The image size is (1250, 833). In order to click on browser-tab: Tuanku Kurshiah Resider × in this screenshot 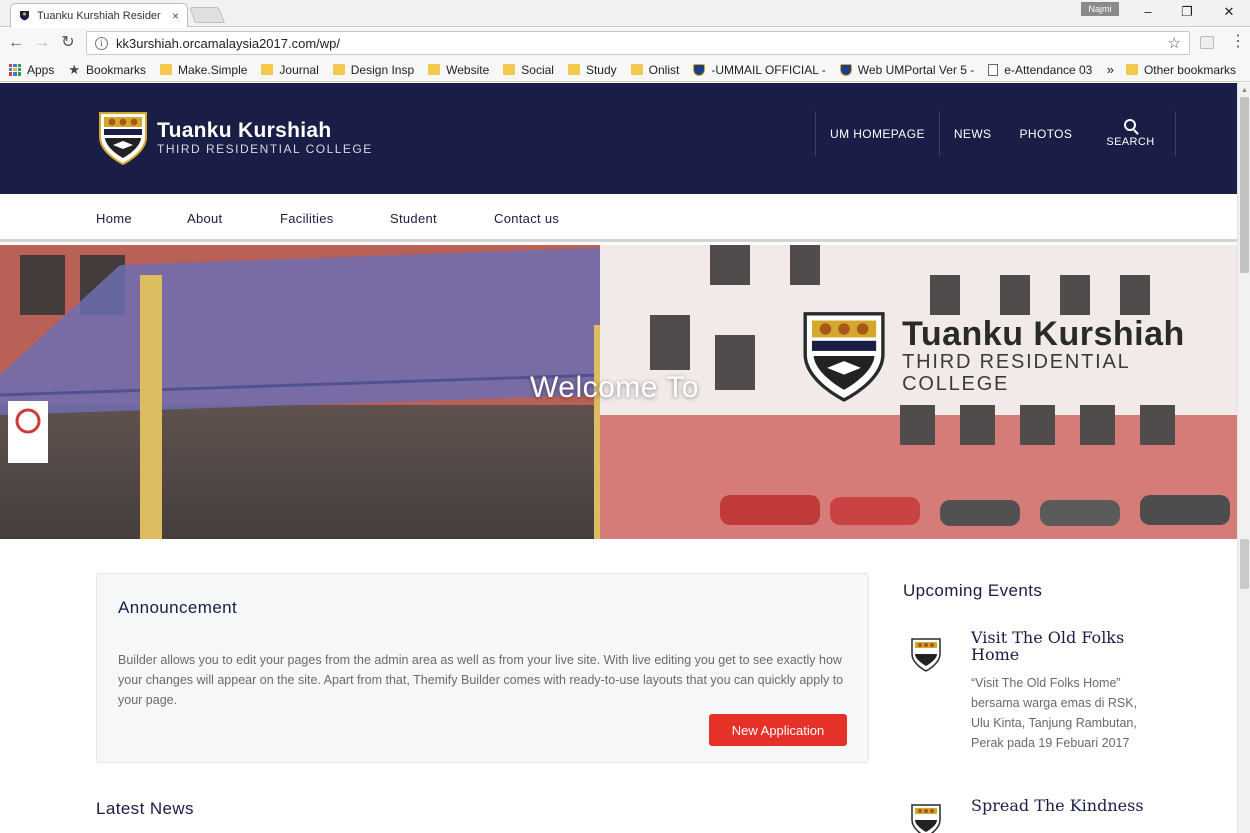, I will do `click(99, 15)`.